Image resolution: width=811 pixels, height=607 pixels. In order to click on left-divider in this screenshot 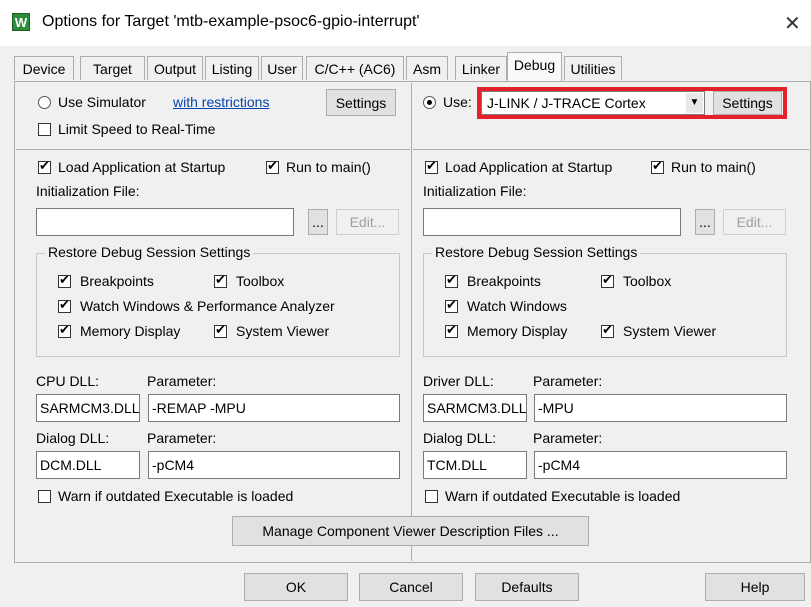, I will do `click(213, 149)`.